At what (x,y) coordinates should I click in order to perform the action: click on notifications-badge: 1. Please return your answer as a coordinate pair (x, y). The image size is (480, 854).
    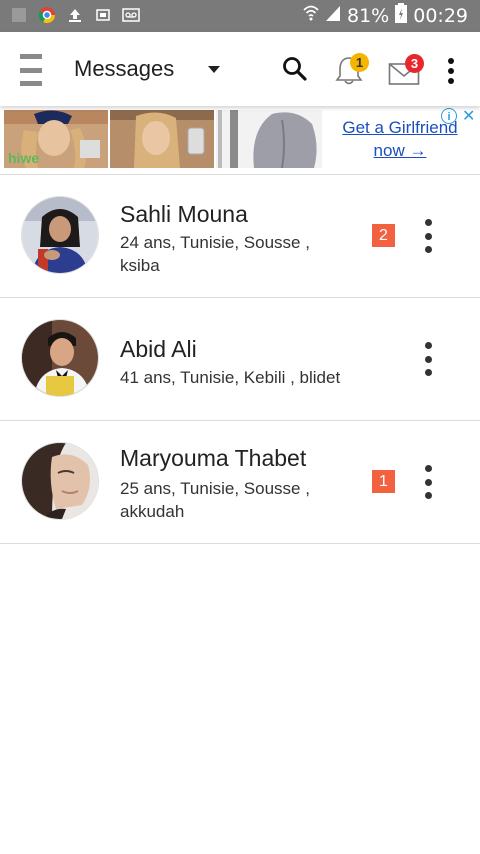
    Looking at the image, I should click on (359, 62).